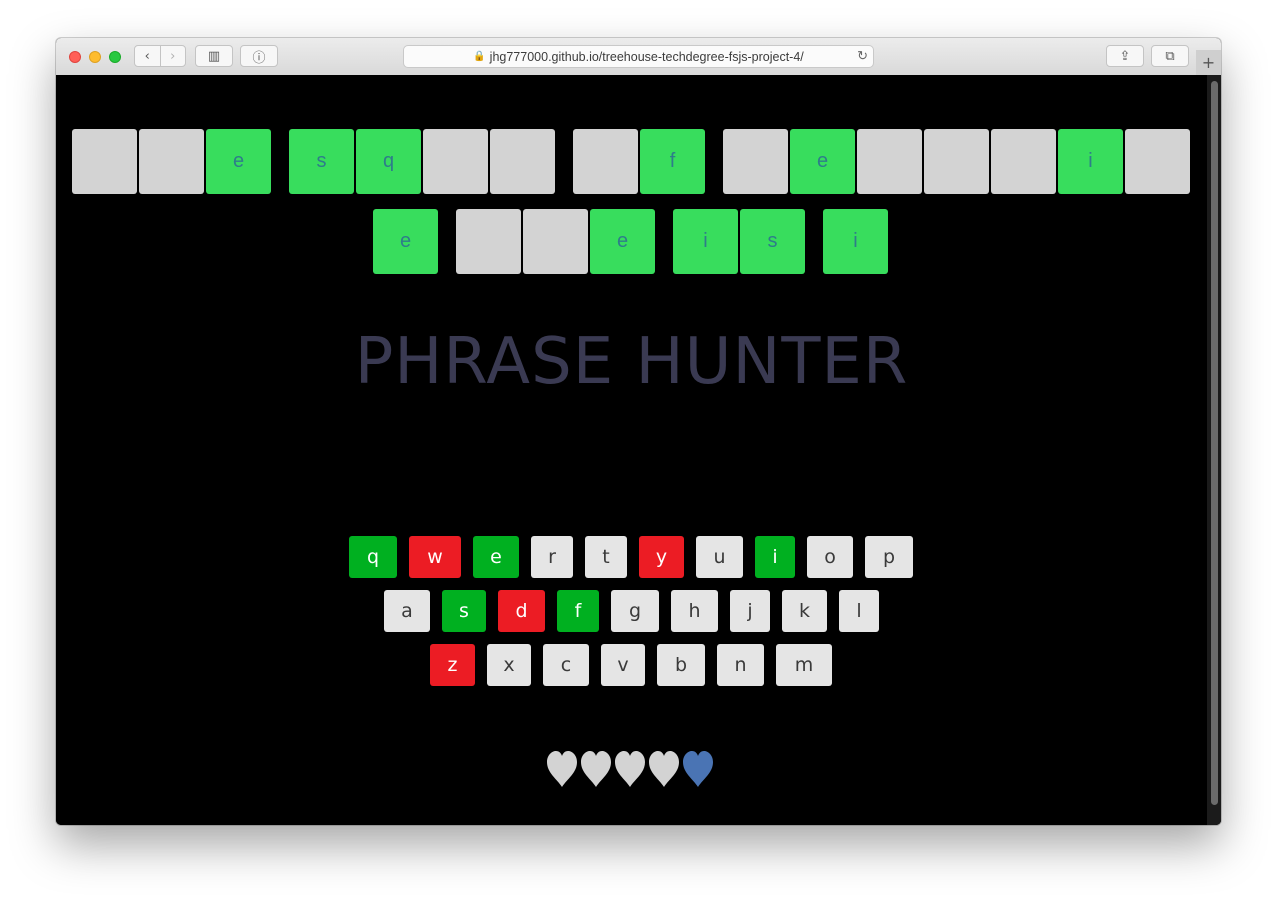  What do you see at coordinates (407, 611) in the screenshot?
I see `key-a: a` at bounding box center [407, 611].